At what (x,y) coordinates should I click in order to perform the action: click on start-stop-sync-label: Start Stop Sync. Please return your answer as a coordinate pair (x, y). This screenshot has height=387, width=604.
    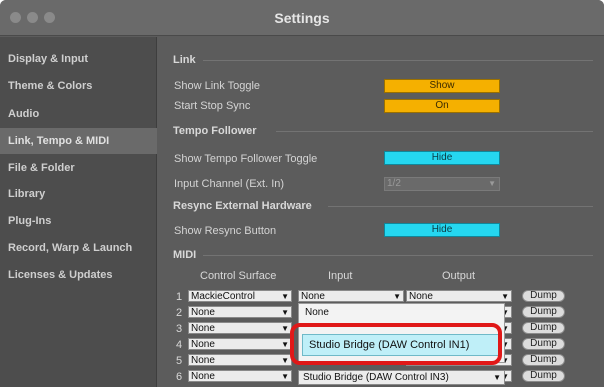
    Looking at the image, I should click on (212, 106).